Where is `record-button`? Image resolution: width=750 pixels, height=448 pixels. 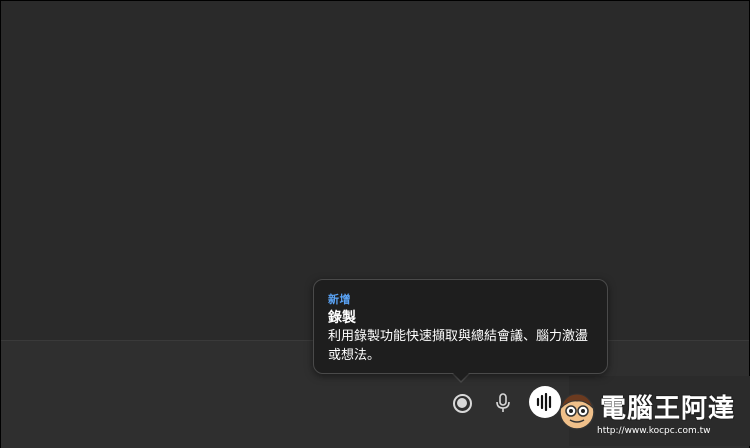 record-button is located at coordinates (462, 403).